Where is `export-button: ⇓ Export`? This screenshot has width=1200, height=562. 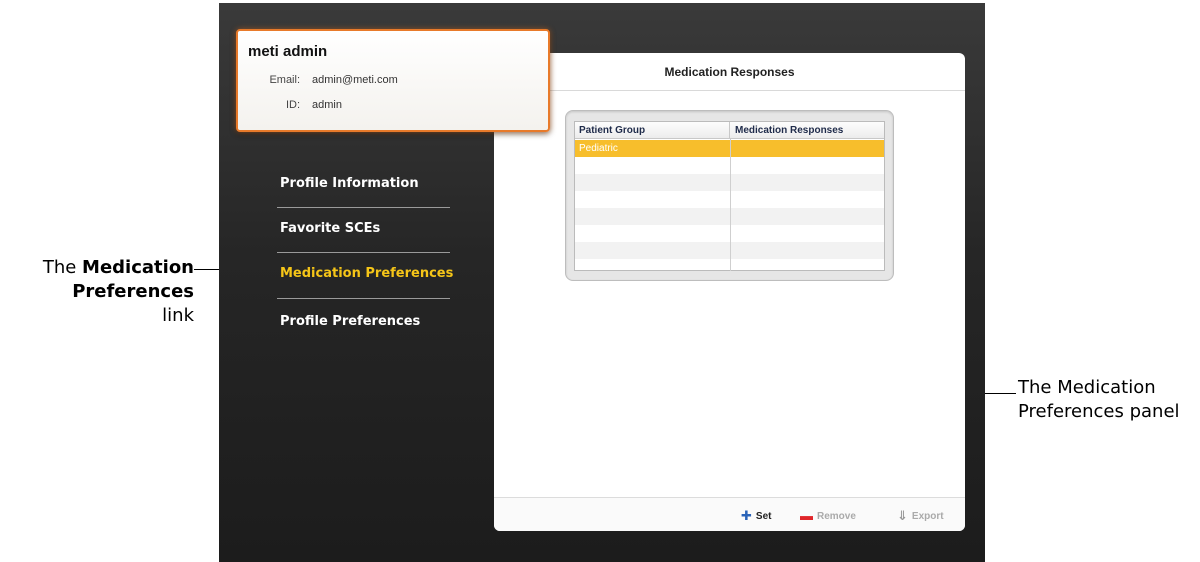
export-button: ⇓ Export is located at coordinates (920, 516).